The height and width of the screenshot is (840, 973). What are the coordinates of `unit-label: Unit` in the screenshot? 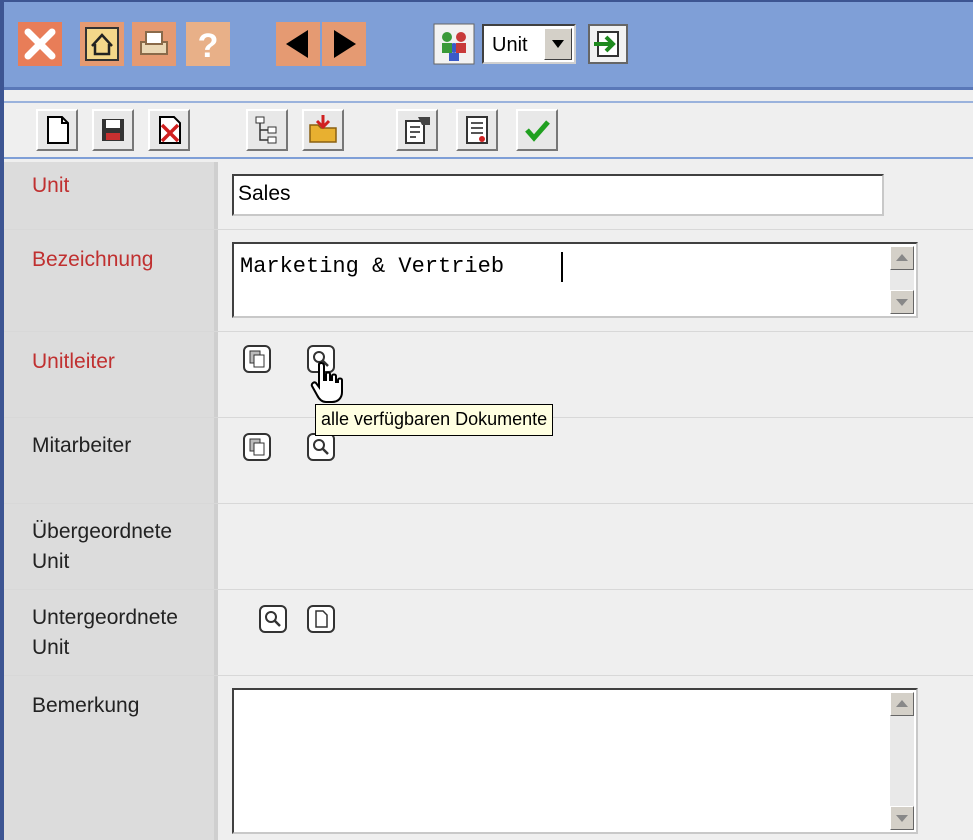 It's located at (51, 185).